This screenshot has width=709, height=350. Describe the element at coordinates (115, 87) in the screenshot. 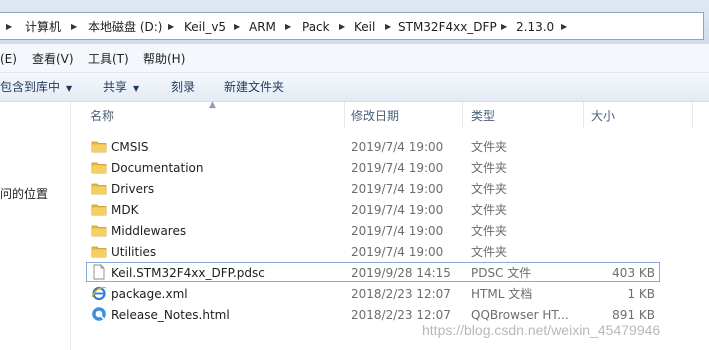

I see `share-label: 共享` at that location.